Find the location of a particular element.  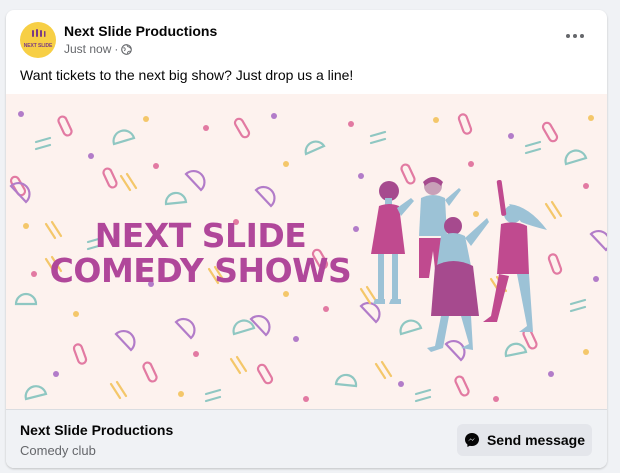

headline-line-2: COMEDY SHOWS is located at coordinates (200, 270).